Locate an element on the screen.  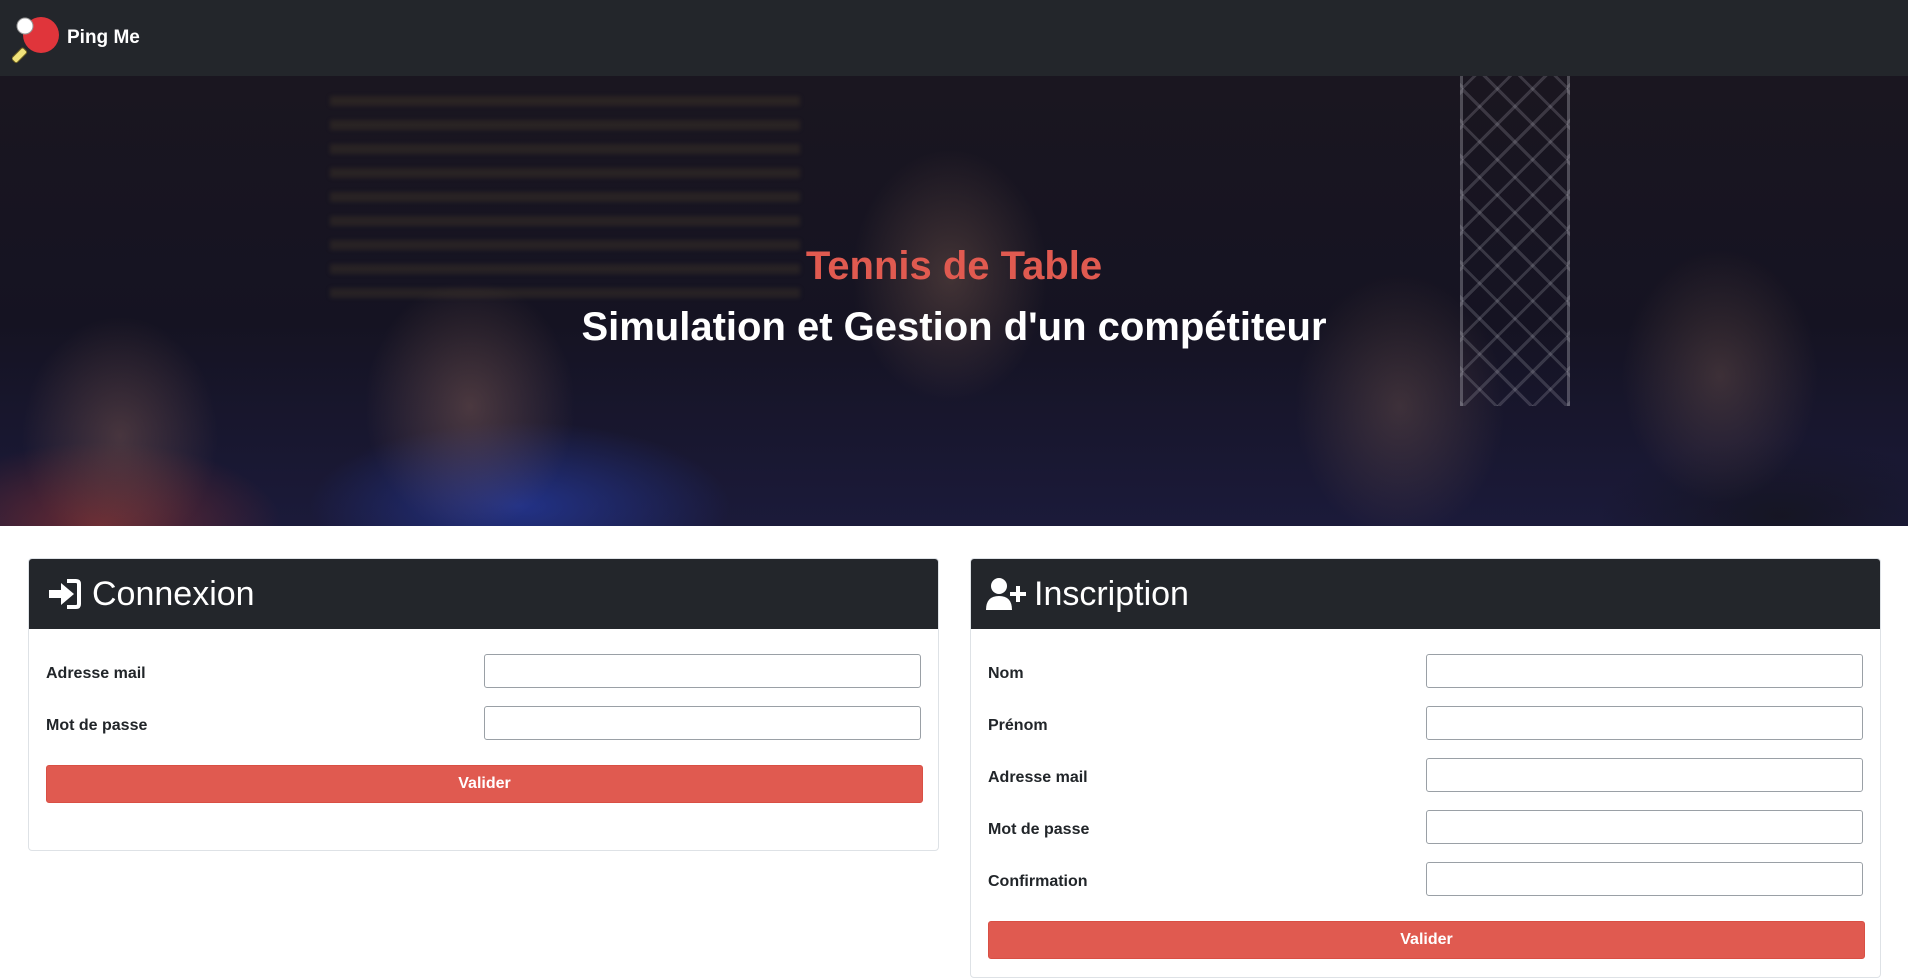
login-email-label: Adresse mail is located at coordinates (96, 673).